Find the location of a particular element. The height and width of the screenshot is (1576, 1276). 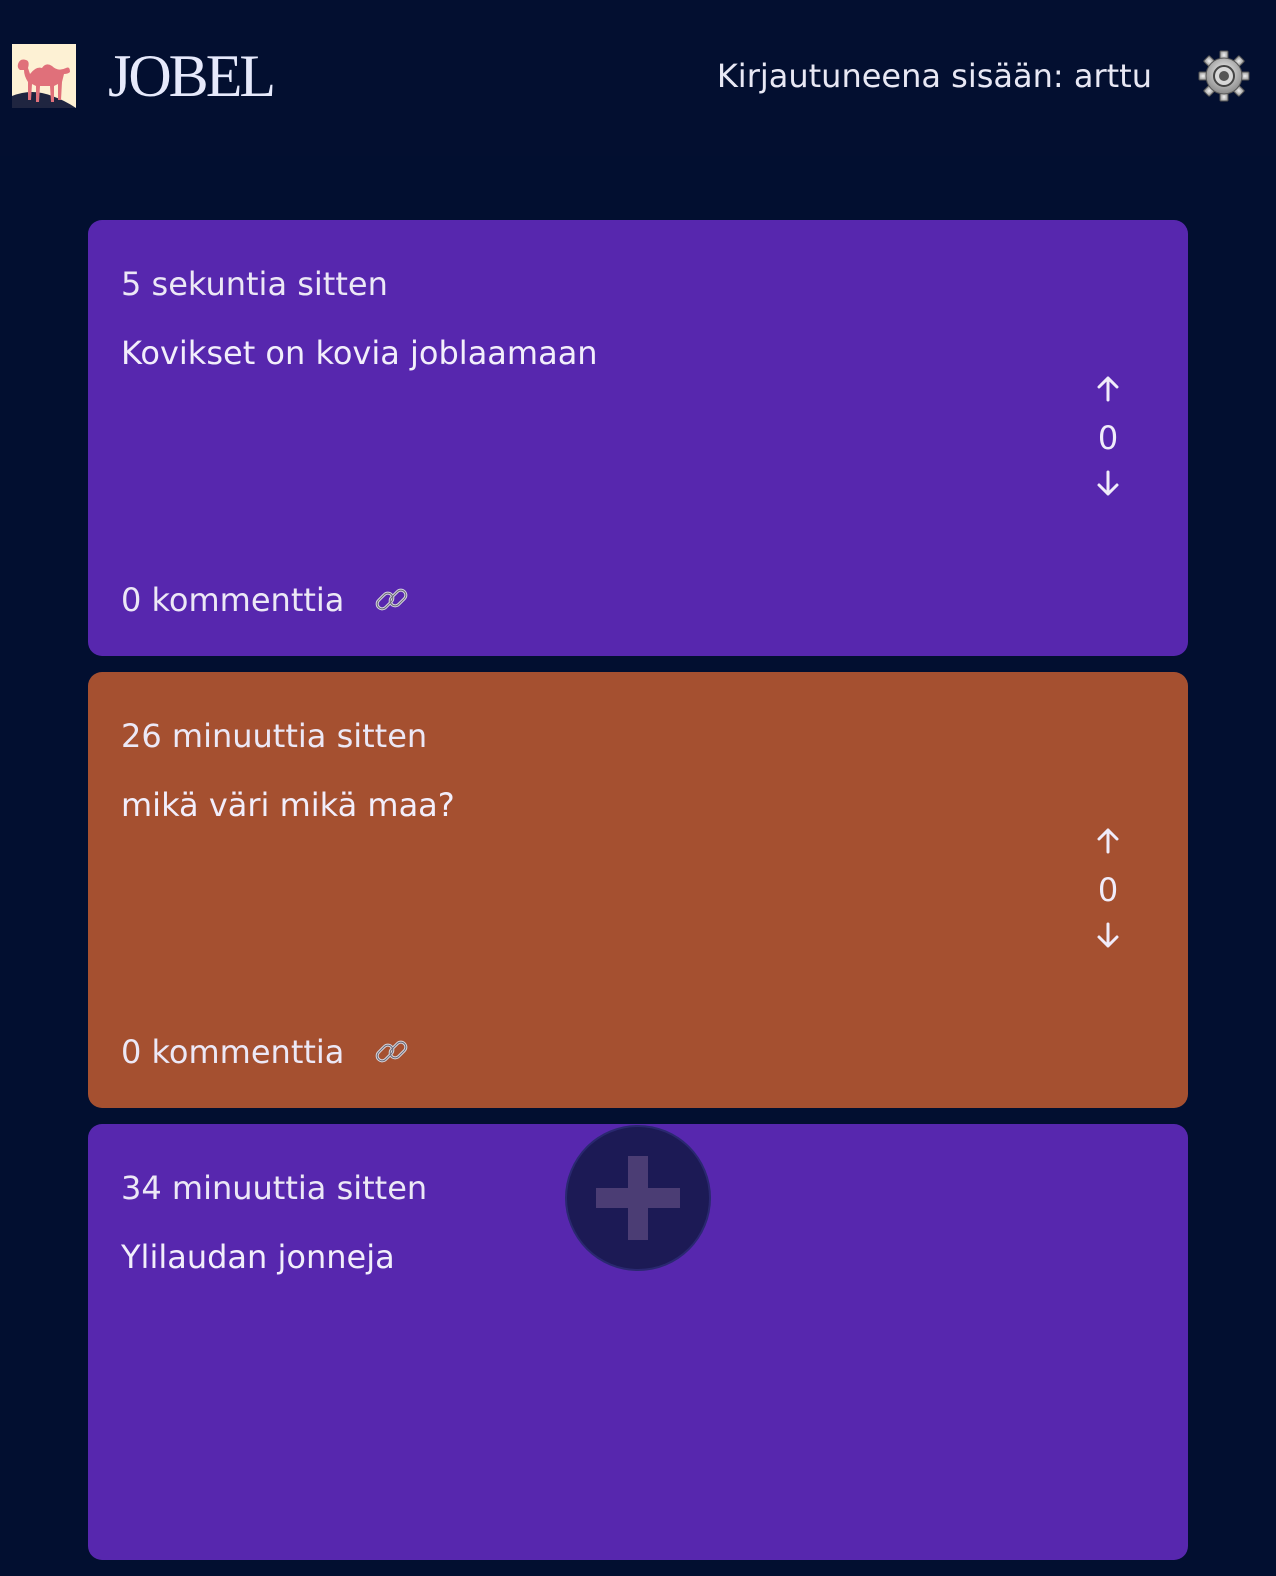

new-post-button is located at coordinates (638, 1198).